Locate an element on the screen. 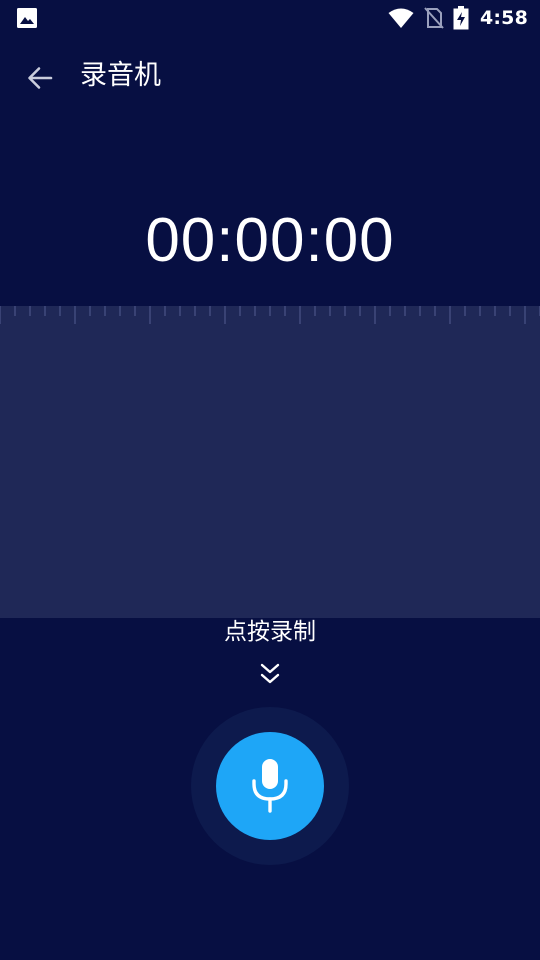 Image resolution: width=540 pixels, height=960 pixels. microphone-icon is located at coordinates (270, 786).